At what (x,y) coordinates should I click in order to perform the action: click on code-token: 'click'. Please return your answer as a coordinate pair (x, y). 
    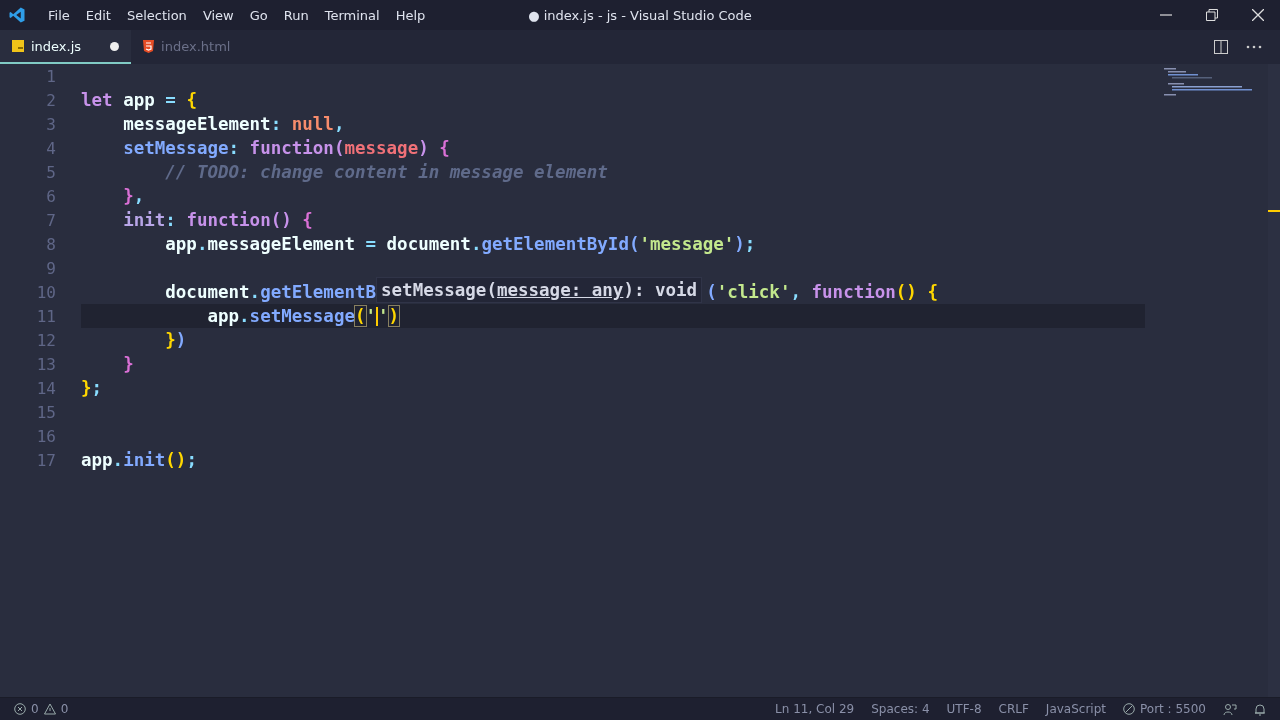
    Looking at the image, I should click on (753, 292).